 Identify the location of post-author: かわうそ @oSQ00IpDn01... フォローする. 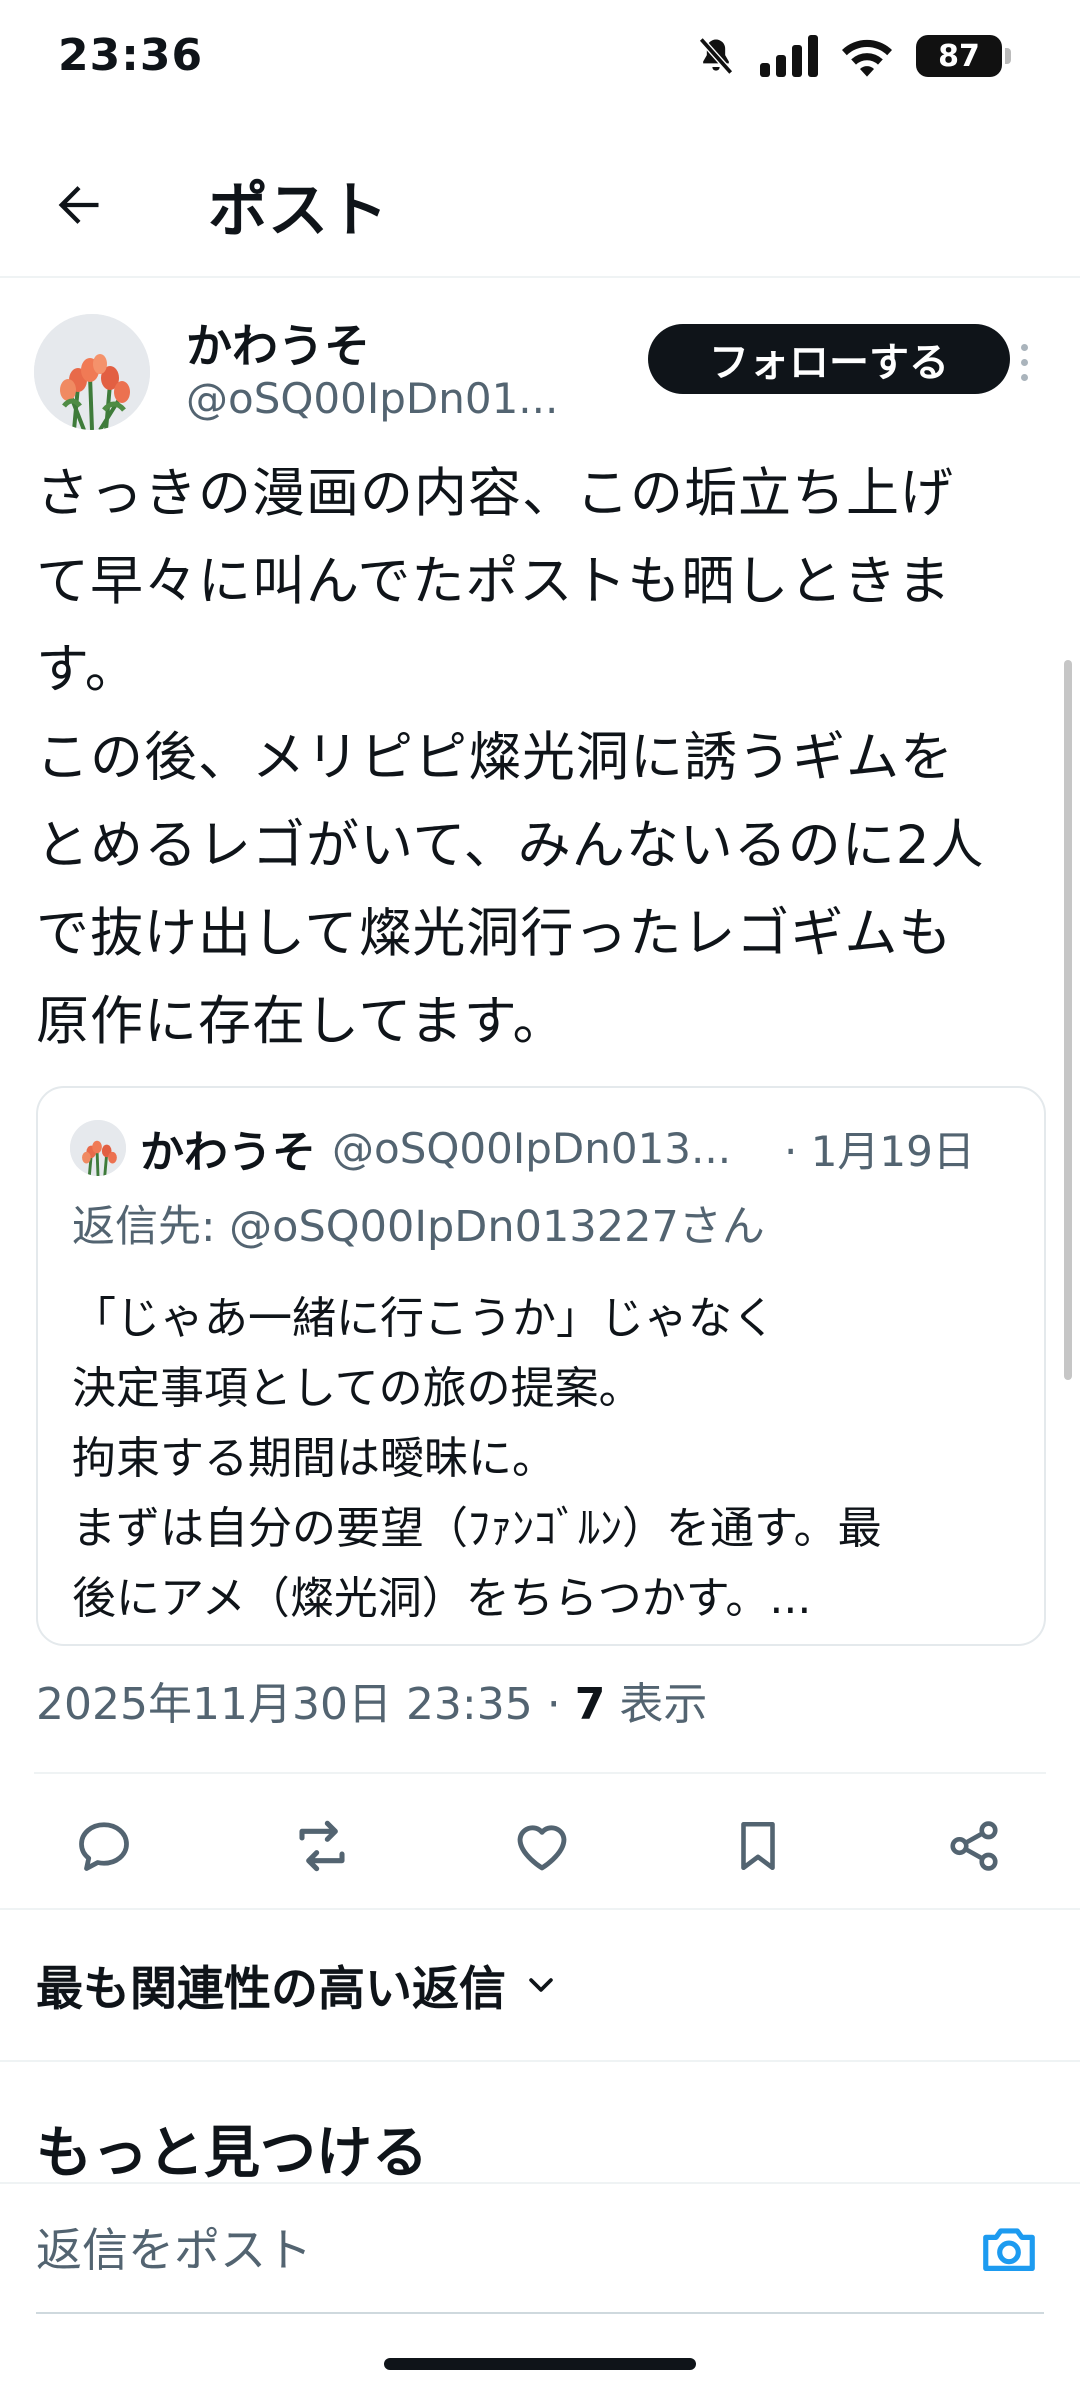
(539, 375).